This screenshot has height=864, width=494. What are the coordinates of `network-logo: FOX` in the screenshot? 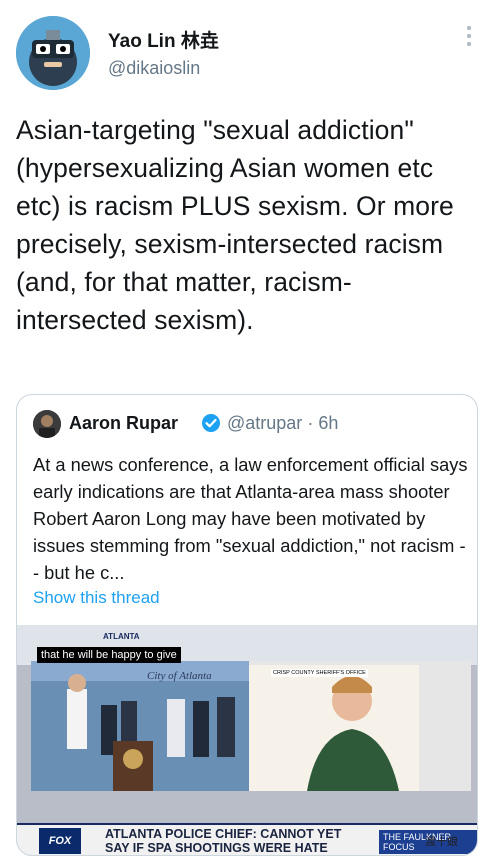 It's located at (60, 841).